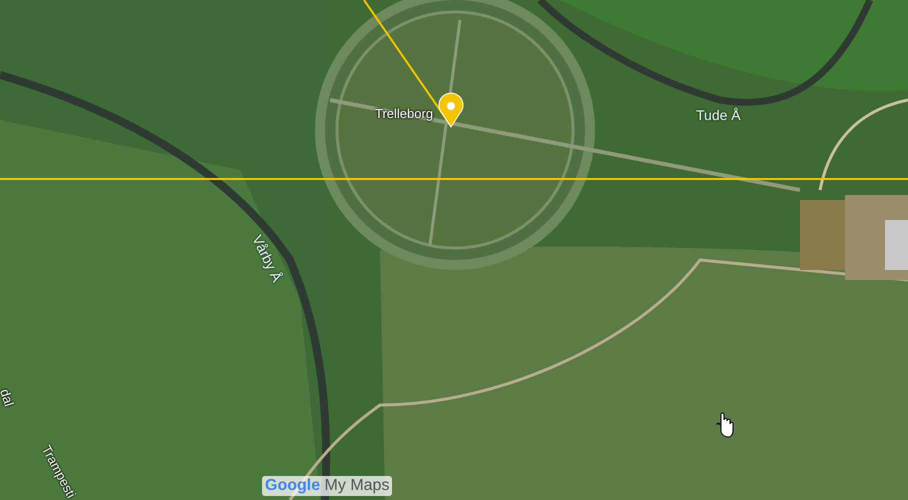 The image size is (908, 500). What do you see at coordinates (9, 398) in the screenshot?
I see `map-label: dal` at bounding box center [9, 398].